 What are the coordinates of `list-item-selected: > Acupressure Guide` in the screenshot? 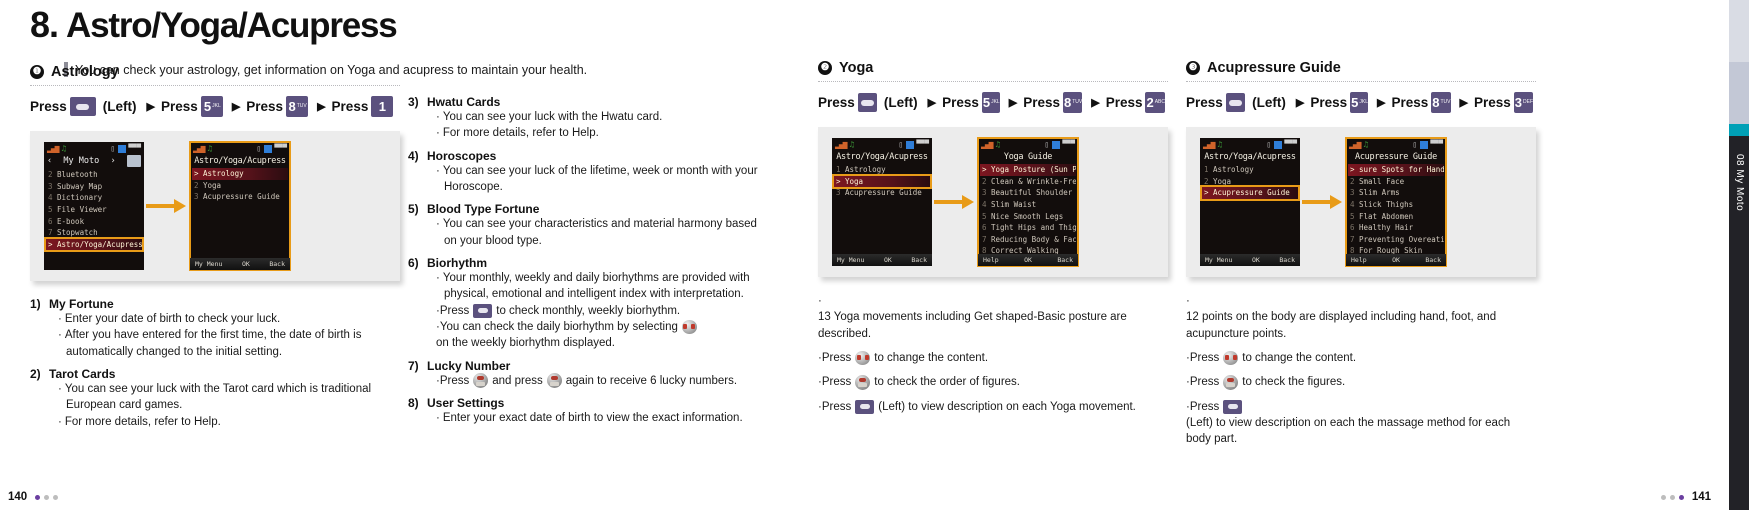 It's located at (1250, 193).